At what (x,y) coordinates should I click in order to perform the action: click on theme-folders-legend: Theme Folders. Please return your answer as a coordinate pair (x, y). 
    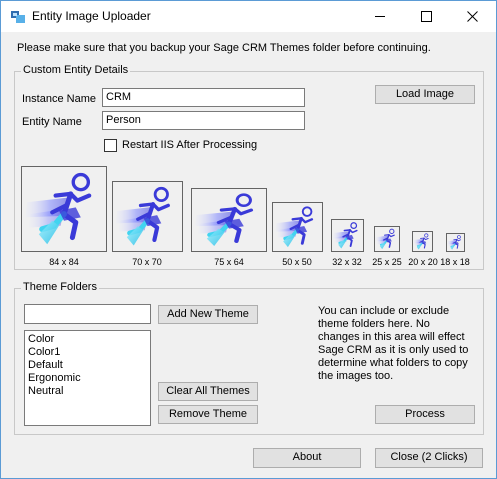
    Looking at the image, I should click on (60, 287).